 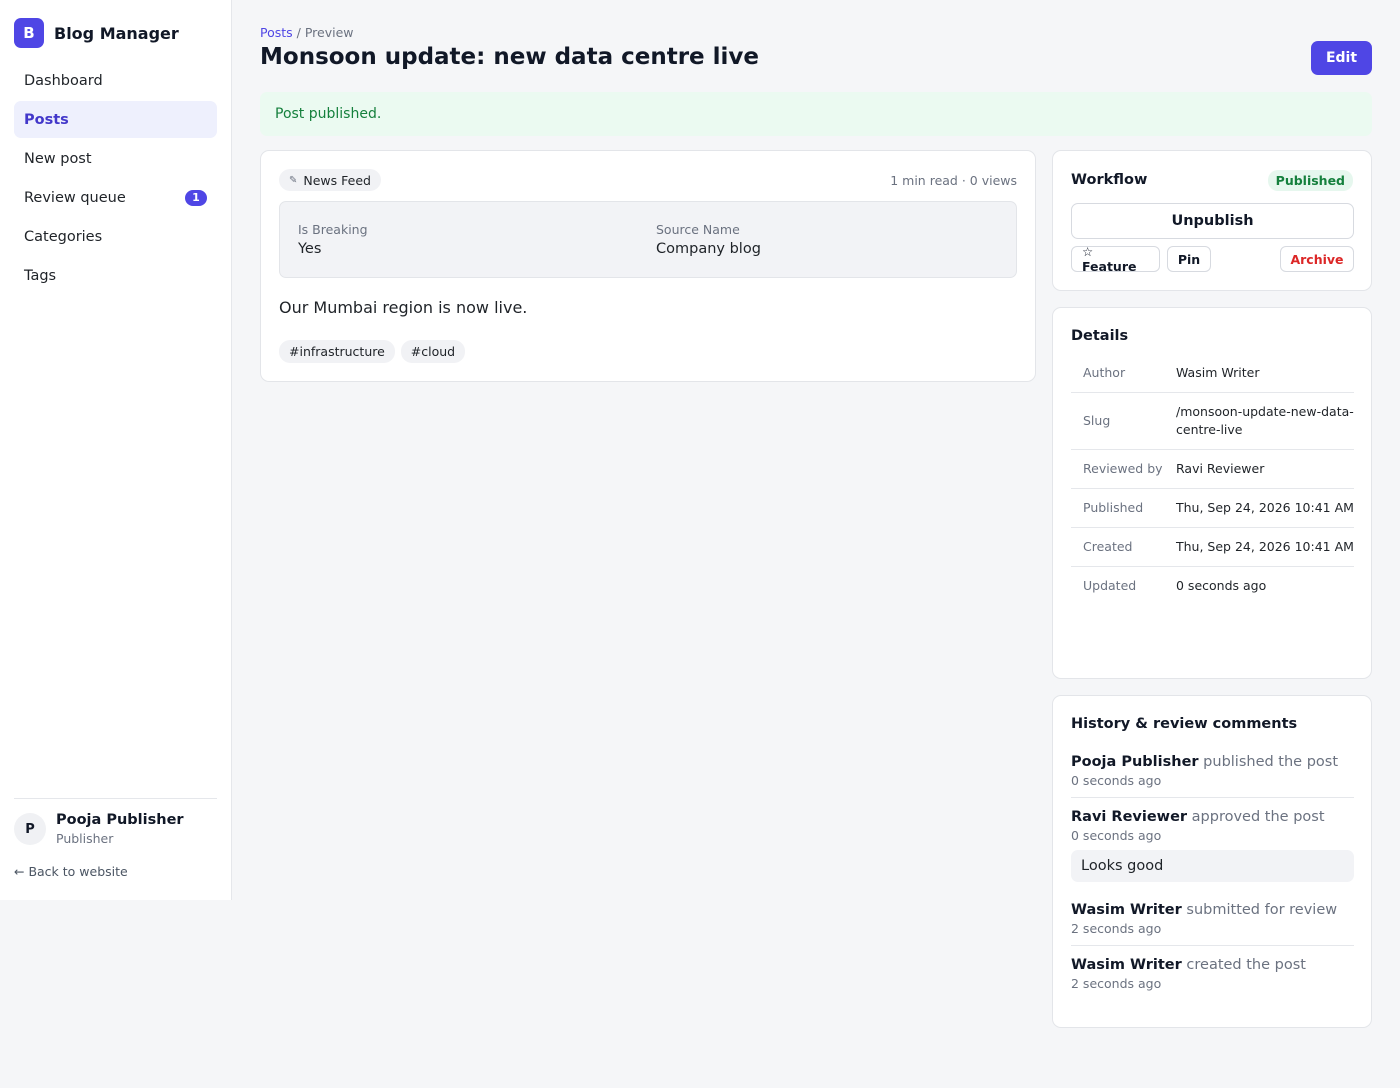 I want to click on detail-key: Reviewed by, so click(x=1123, y=468).